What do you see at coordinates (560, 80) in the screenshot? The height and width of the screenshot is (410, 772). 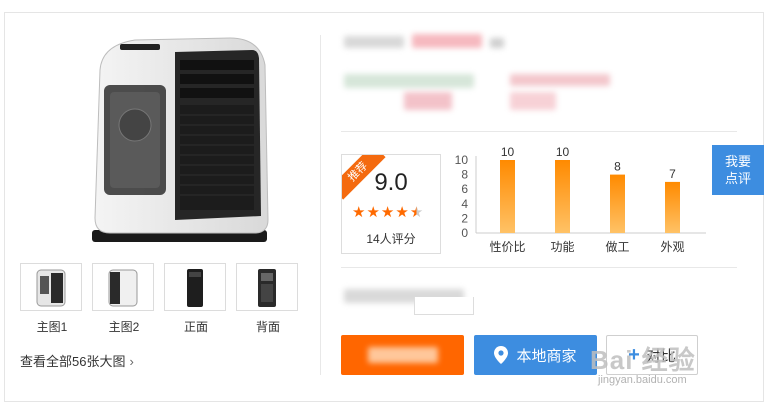 I see `obscured-spec-price` at bounding box center [560, 80].